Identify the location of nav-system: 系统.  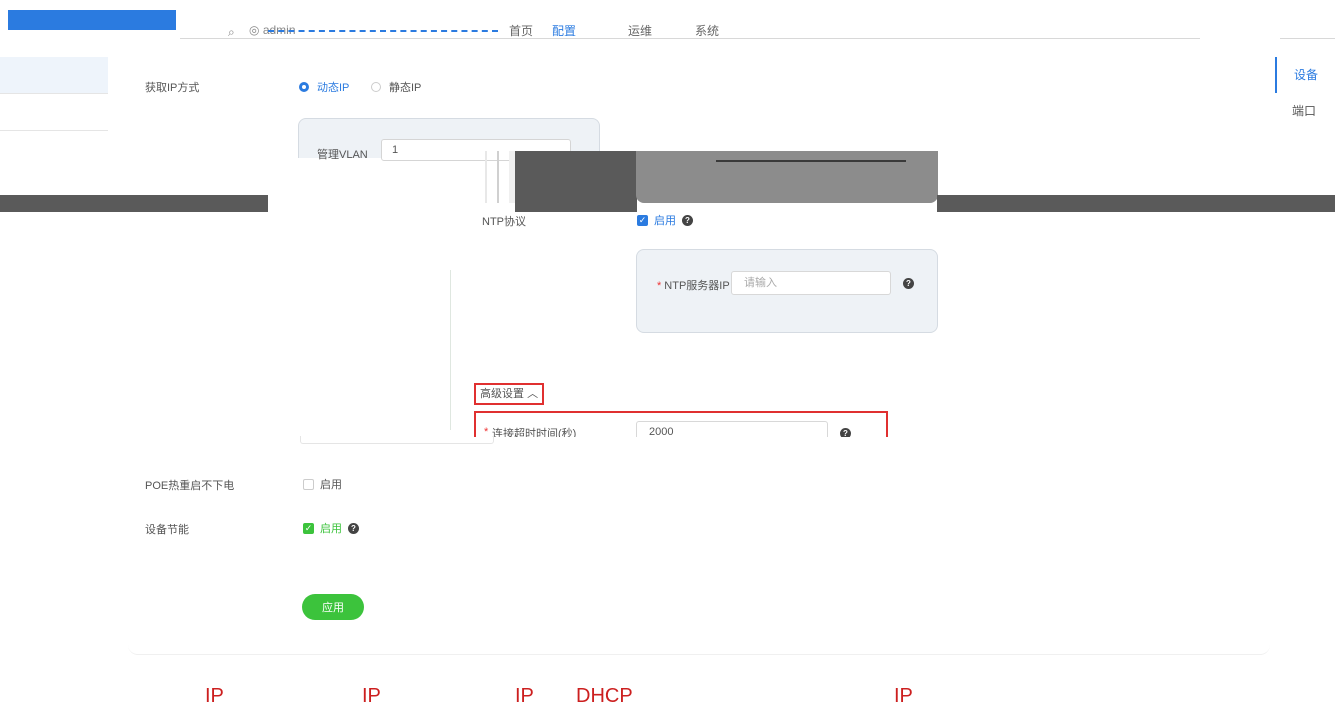
(707, 30).